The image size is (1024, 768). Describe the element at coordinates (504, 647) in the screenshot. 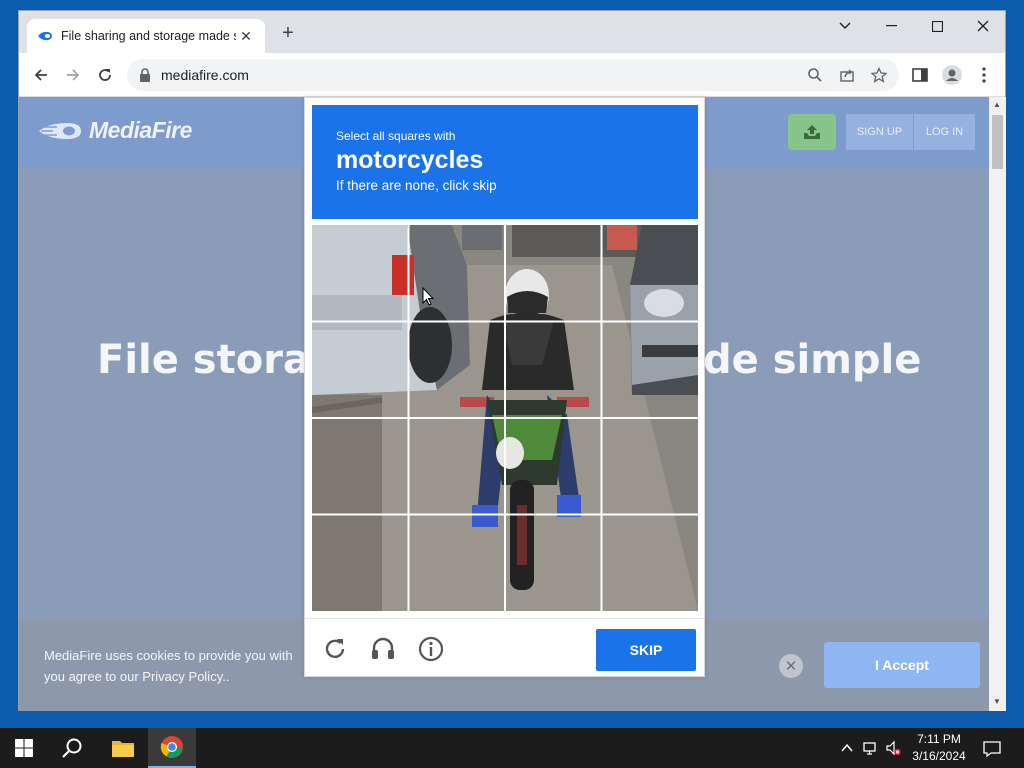

I see `captcha-footer: SKIP` at that location.